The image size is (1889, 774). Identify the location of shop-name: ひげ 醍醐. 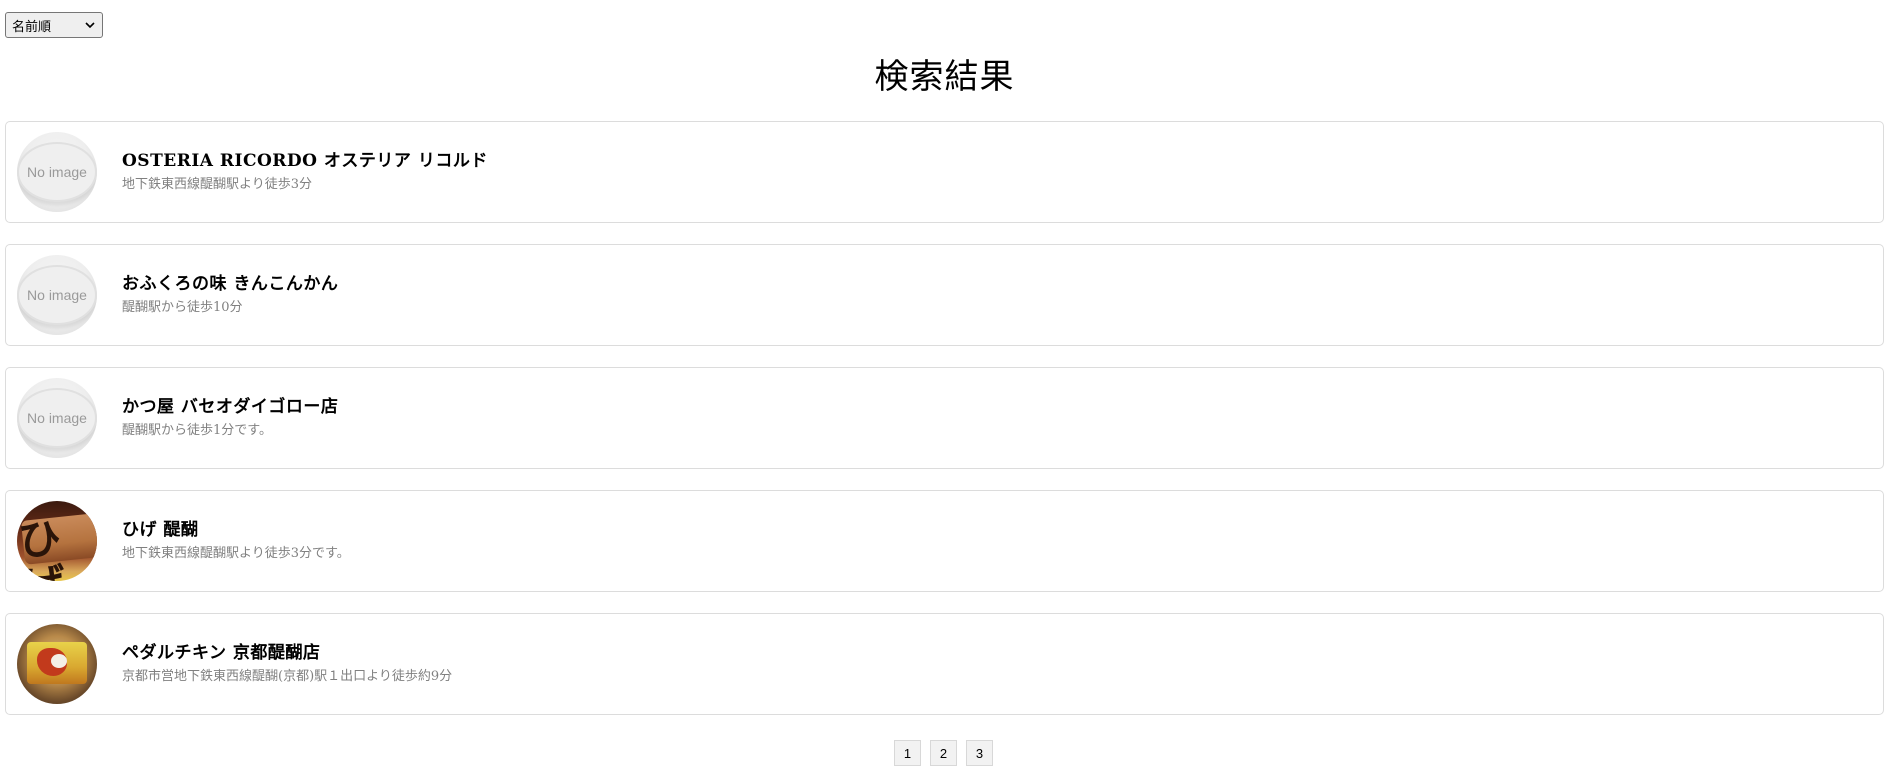
(236, 530).